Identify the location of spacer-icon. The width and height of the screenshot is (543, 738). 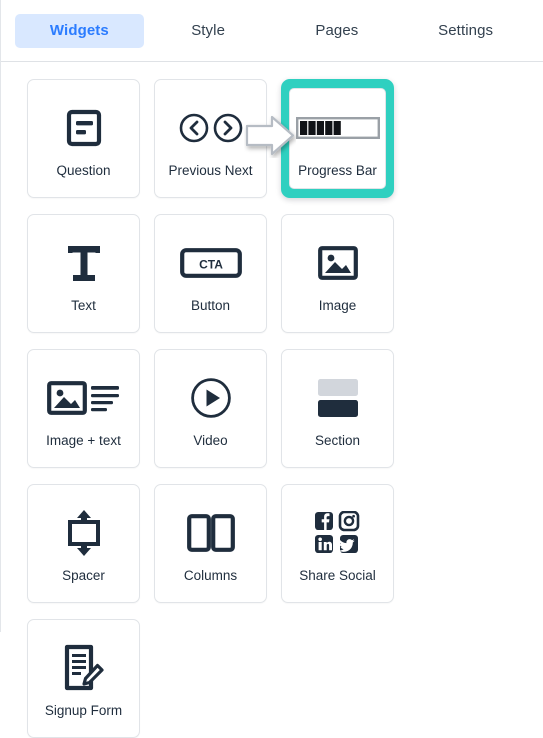
(84, 533).